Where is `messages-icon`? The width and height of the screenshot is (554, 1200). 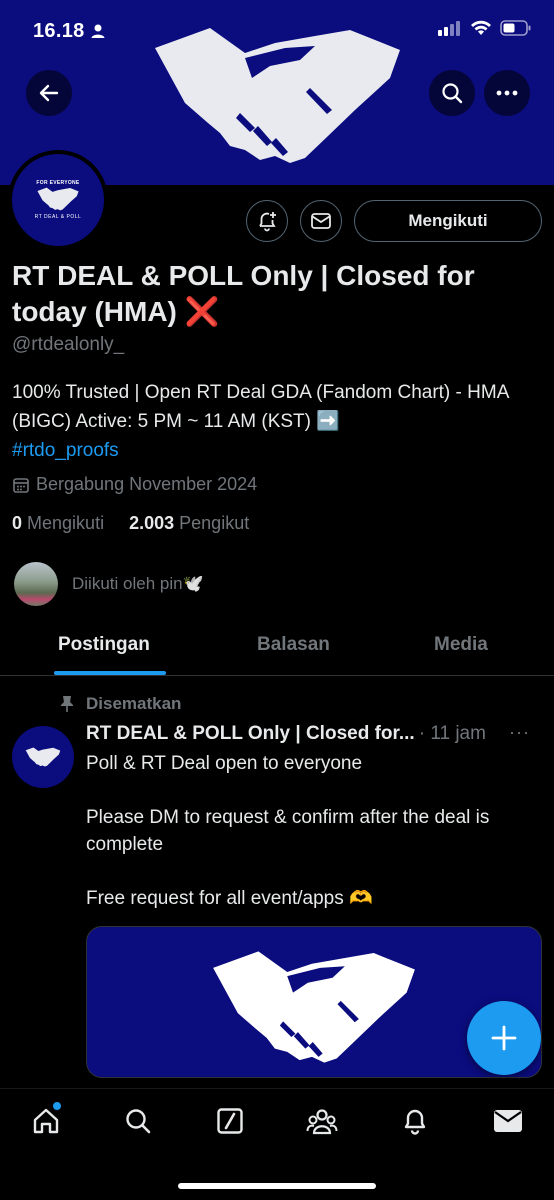
messages-icon is located at coordinates (508, 1121).